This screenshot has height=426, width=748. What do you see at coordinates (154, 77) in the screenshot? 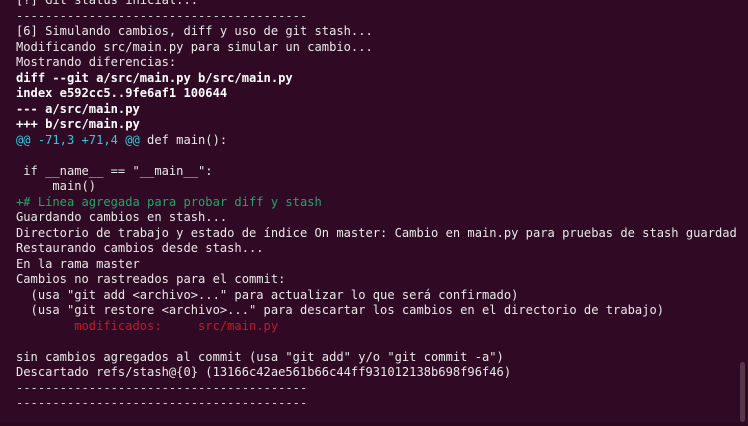
I see `terminal-line-text: diff --git a/src/main.py b/src/main.py` at bounding box center [154, 77].